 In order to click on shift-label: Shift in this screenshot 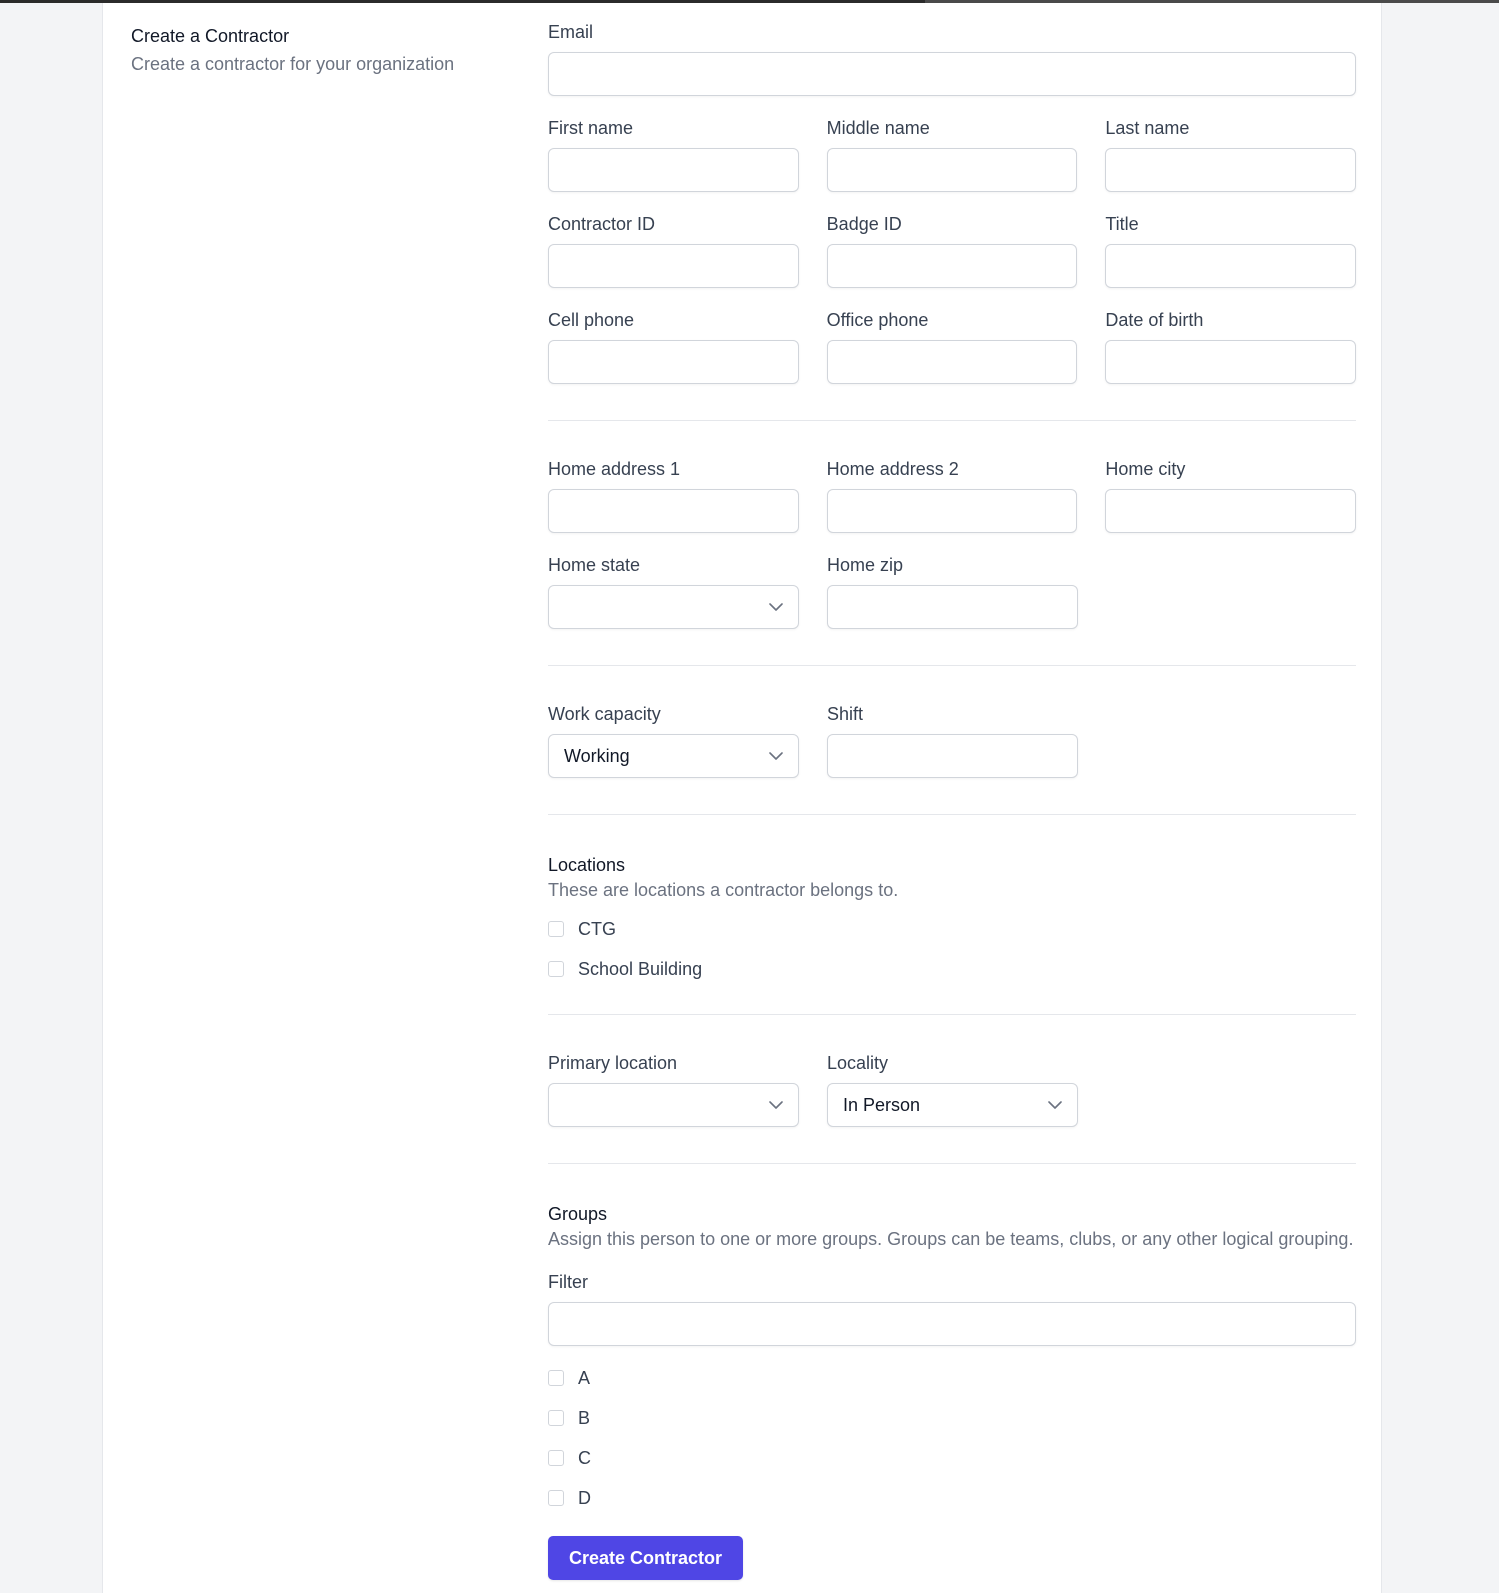, I will do `click(845, 714)`.